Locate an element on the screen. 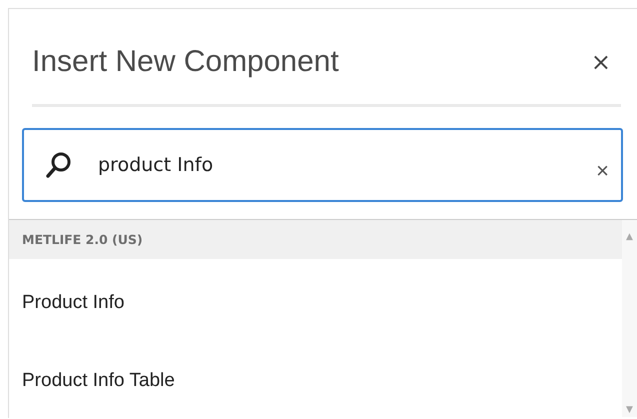 Image resolution: width=637 pixels, height=419 pixels. group-header: METLIFE 2.0 (US) is located at coordinates (315, 239).